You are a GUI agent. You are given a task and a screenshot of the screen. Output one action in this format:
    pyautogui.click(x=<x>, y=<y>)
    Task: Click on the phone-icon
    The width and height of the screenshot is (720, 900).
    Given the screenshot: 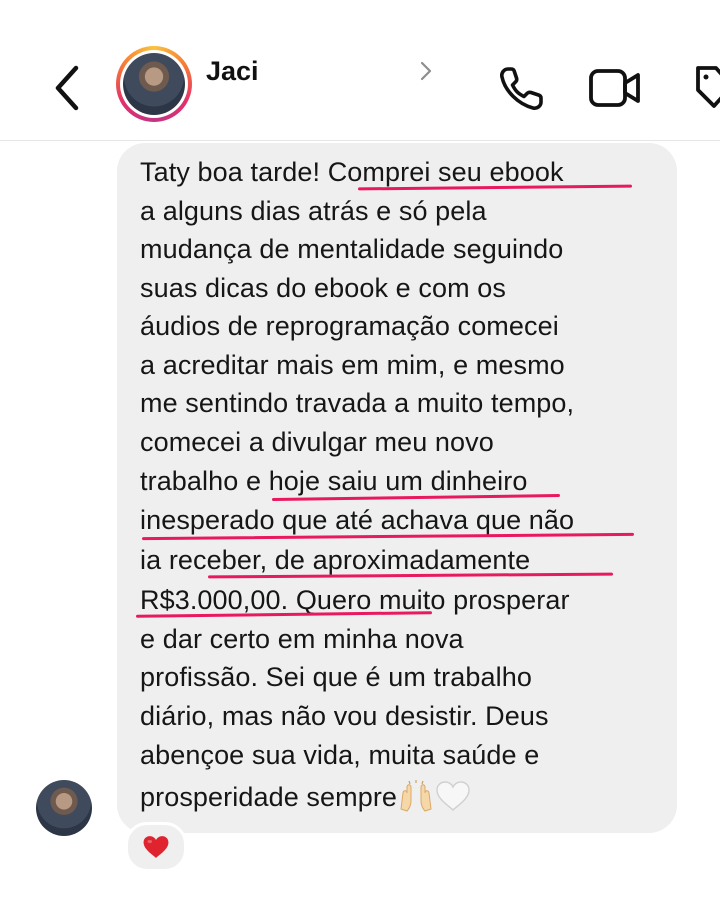 What is the action you would take?
    pyautogui.click(x=521, y=88)
    